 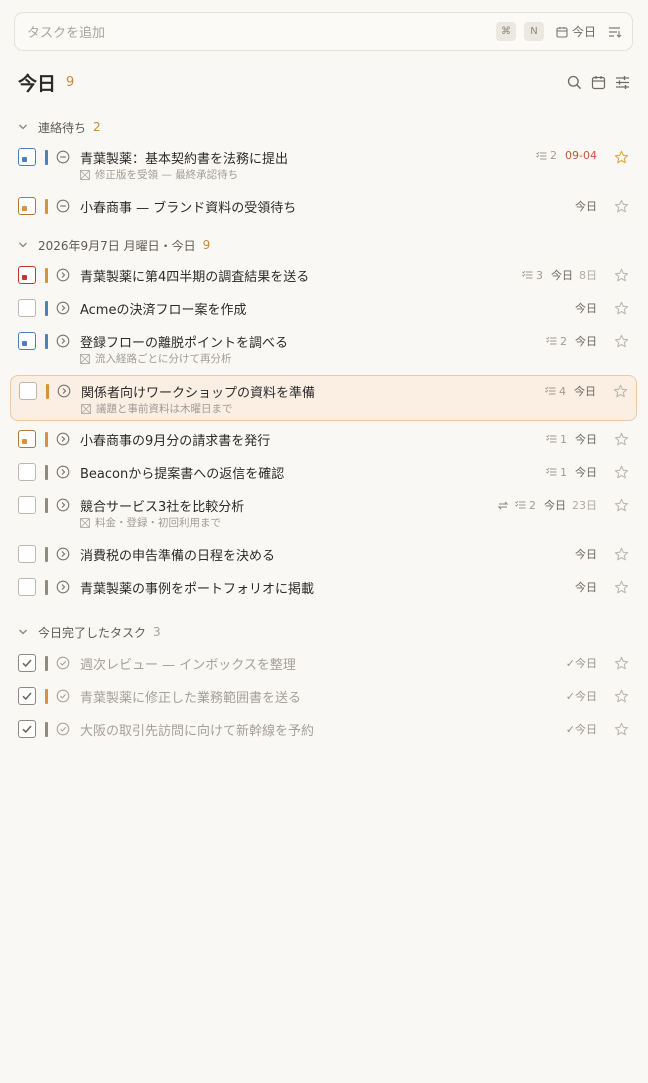 What do you see at coordinates (532, 505) in the screenshot?
I see `subtask-count-value: 2` at bounding box center [532, 505].